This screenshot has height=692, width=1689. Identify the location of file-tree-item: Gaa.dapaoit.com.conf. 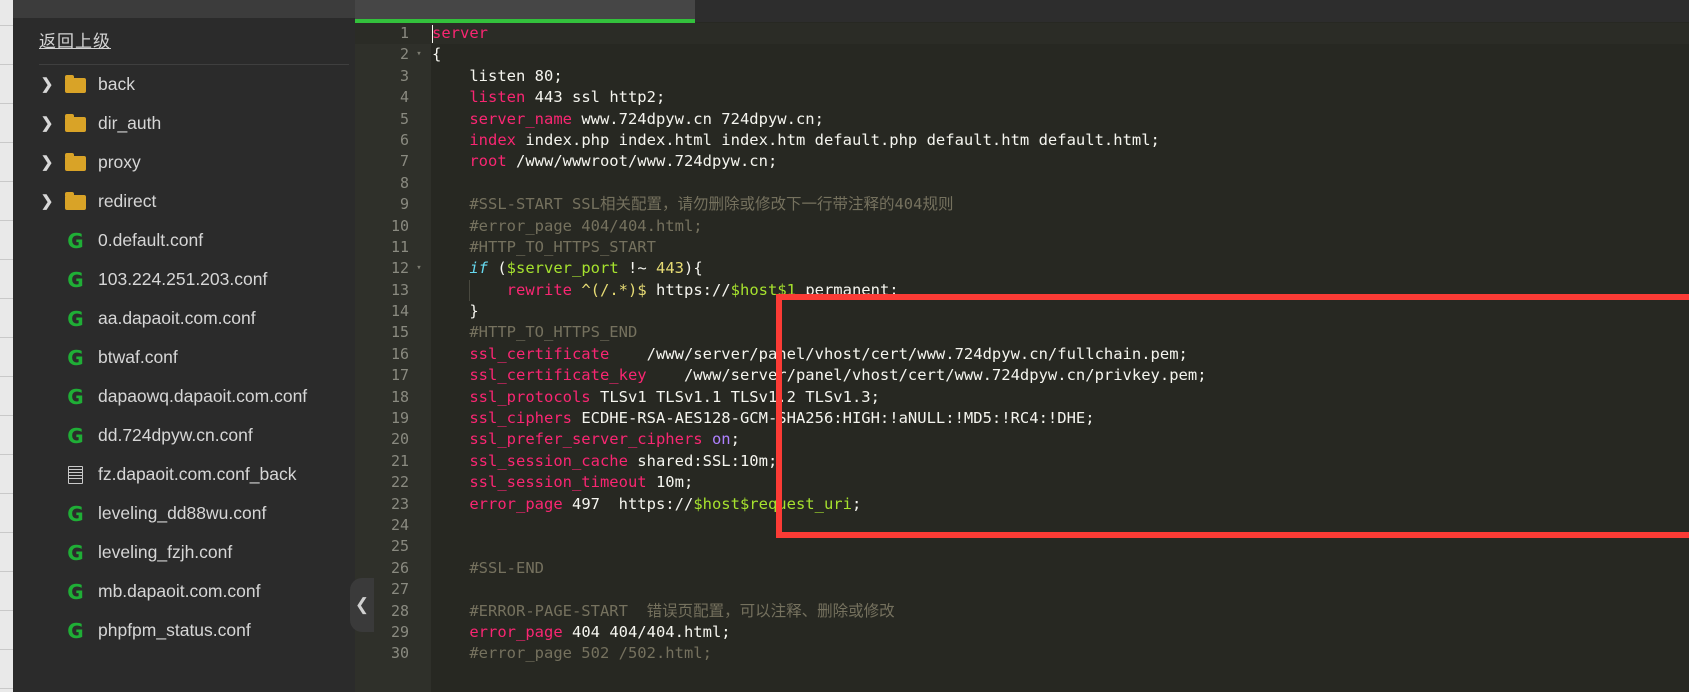
(184, 318).